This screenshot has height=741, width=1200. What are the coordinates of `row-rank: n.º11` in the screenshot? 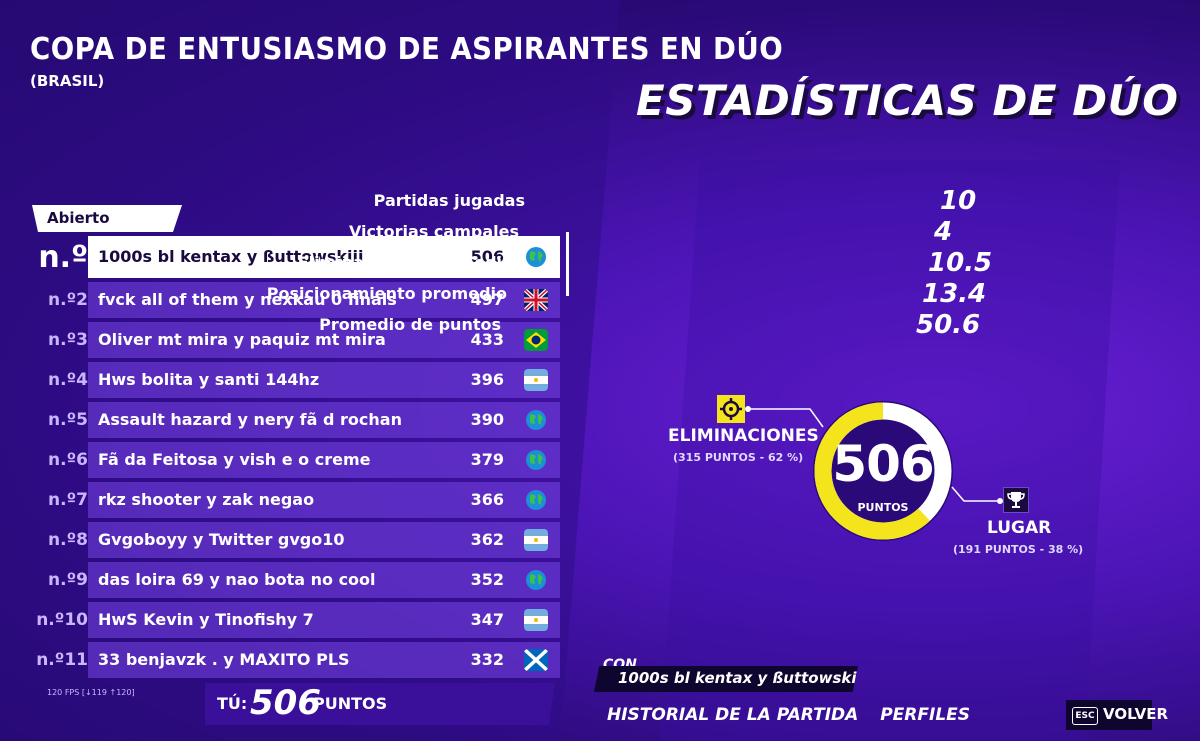 It's located at (62, 660).